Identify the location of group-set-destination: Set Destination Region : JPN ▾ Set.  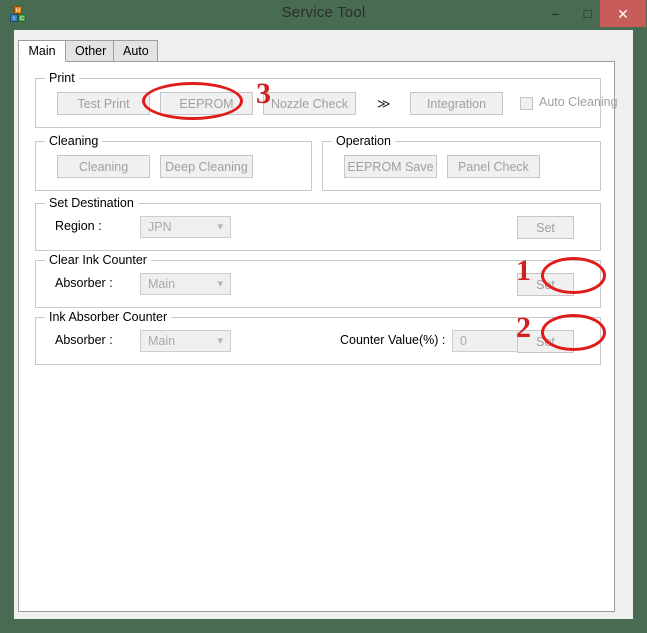
(318, 223).